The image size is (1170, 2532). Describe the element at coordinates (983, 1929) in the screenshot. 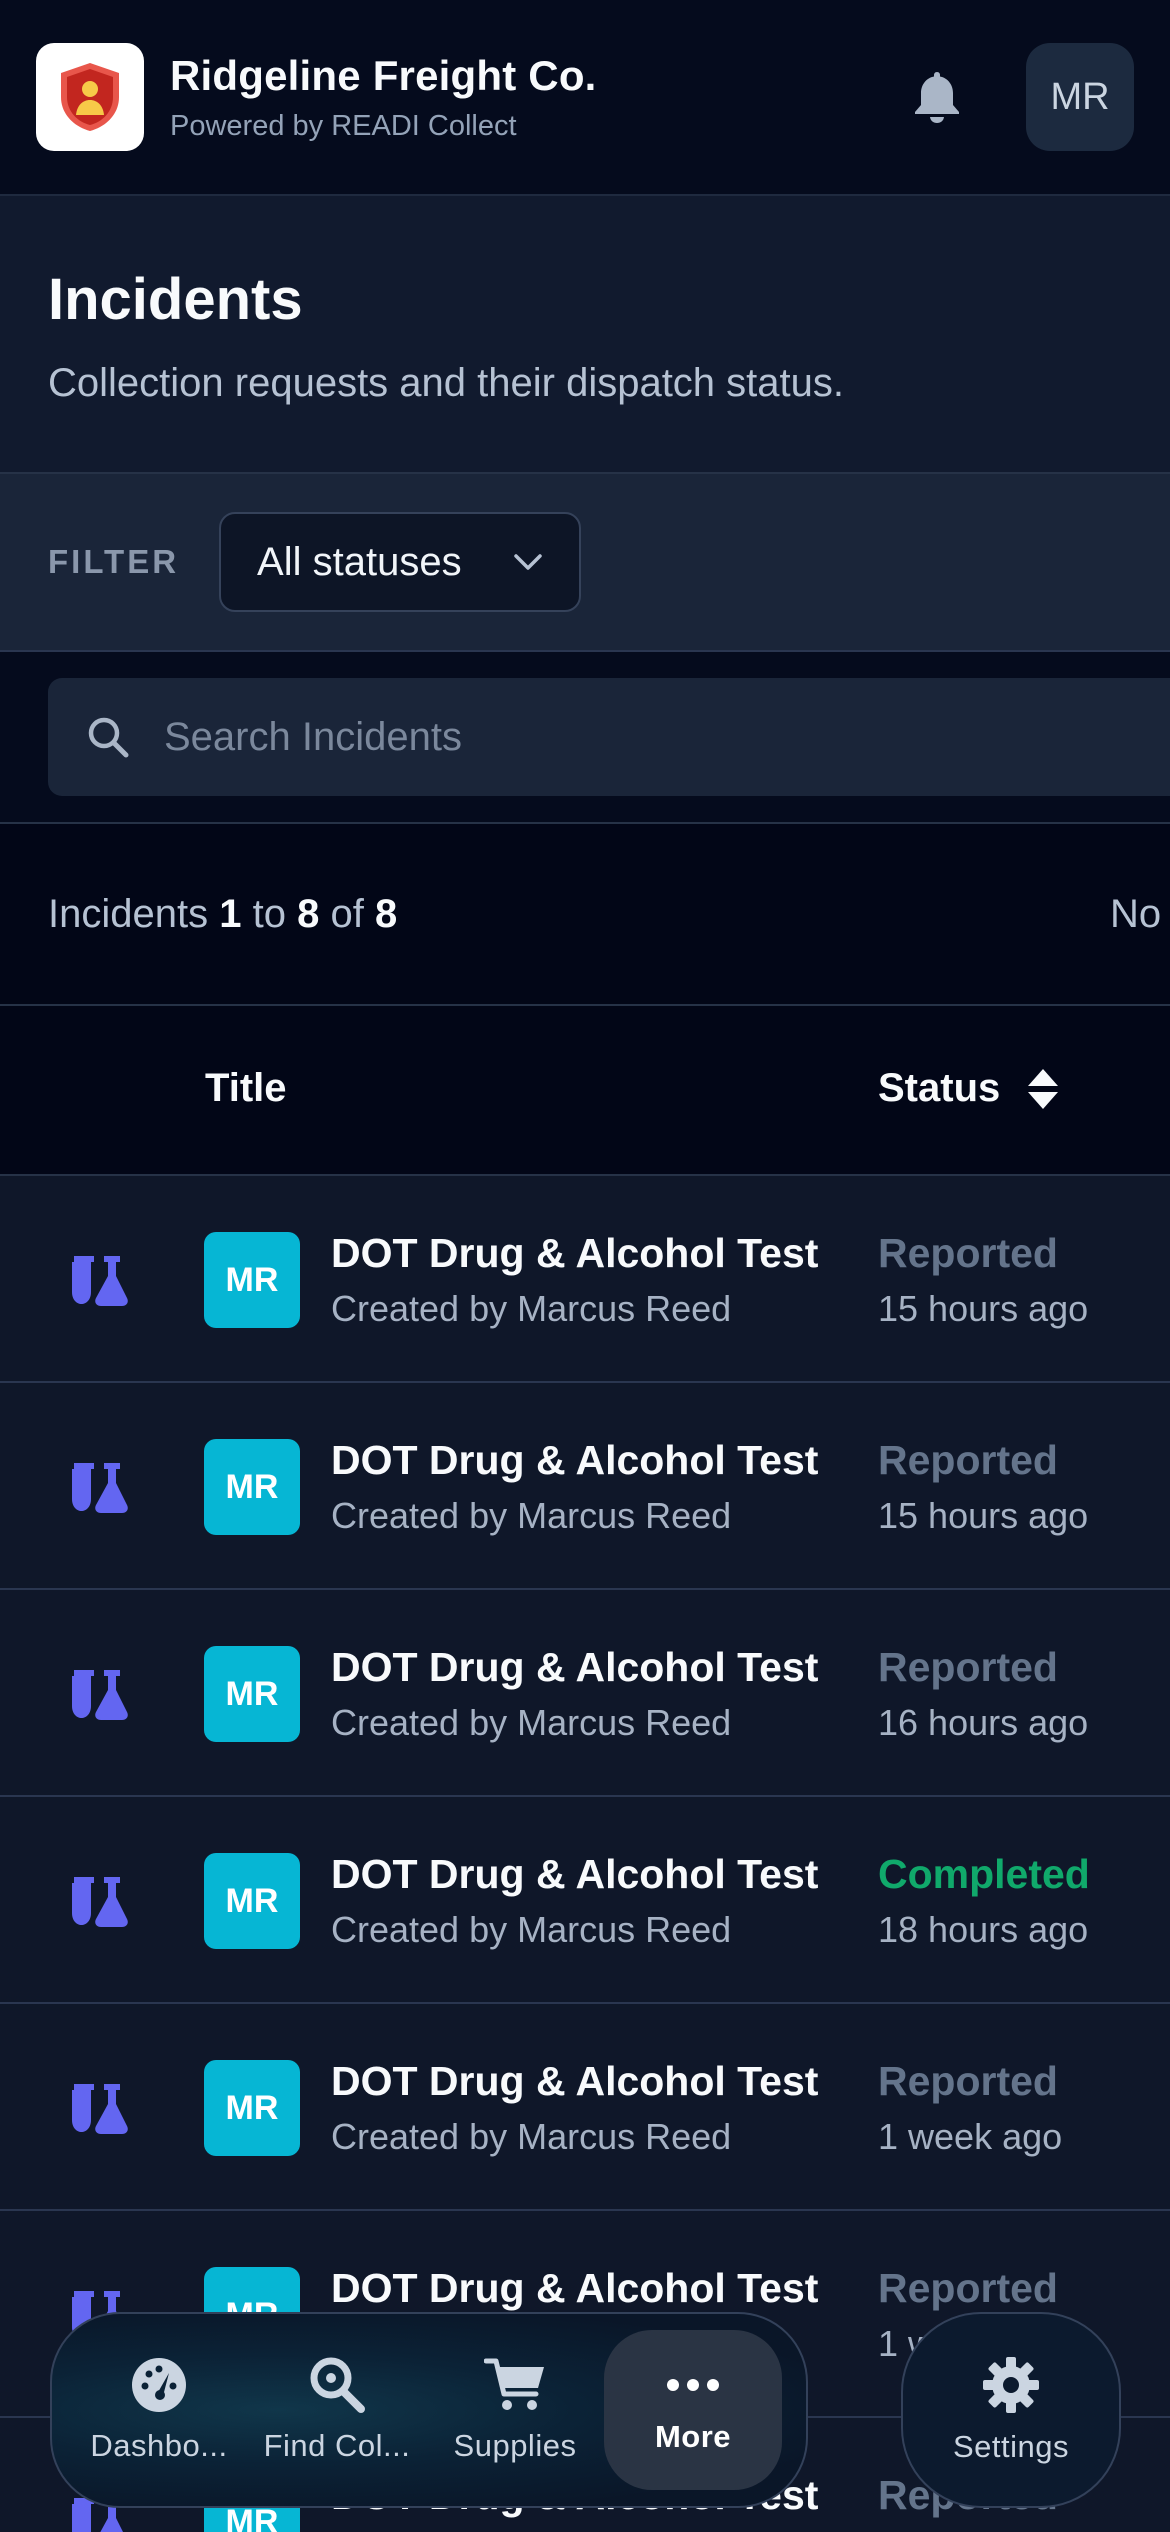

I see `incident-time: 18 hours ago` at that location.